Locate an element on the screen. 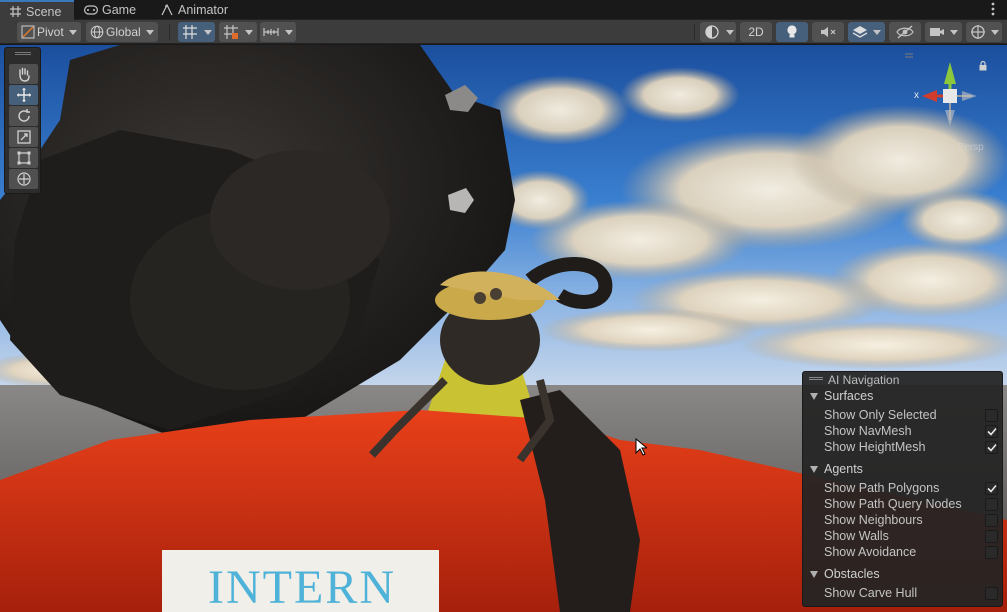  hand-icon is located at coordinates (24, 74).